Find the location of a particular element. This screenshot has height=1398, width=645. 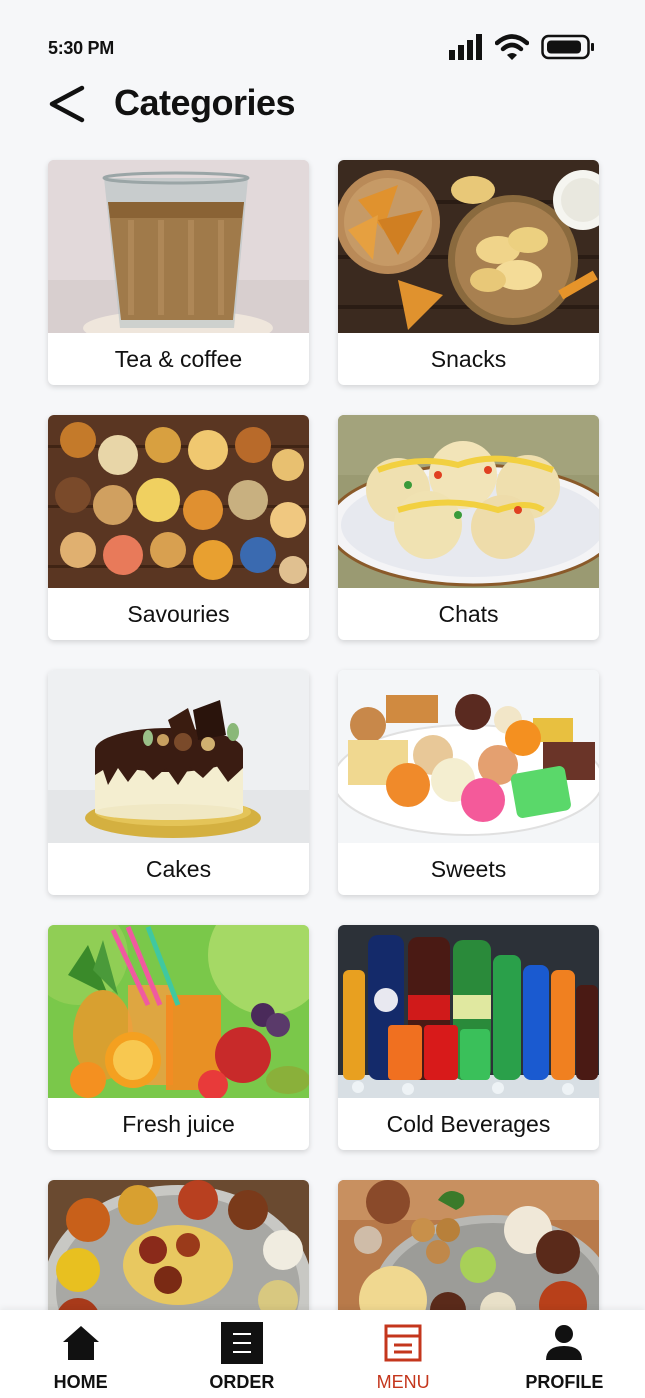

signal-icon is located at coordinates (465, 47).